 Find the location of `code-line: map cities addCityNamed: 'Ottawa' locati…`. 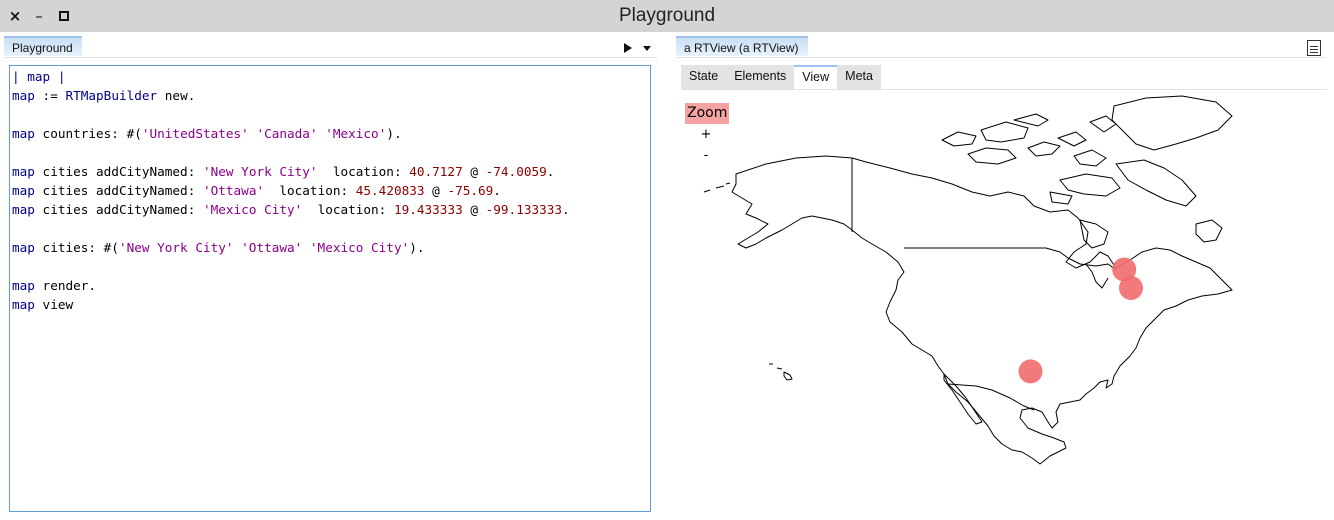

code-line: map cities addCityNamed: 'Ottawa' locati… is located at coordinates (330, 190).